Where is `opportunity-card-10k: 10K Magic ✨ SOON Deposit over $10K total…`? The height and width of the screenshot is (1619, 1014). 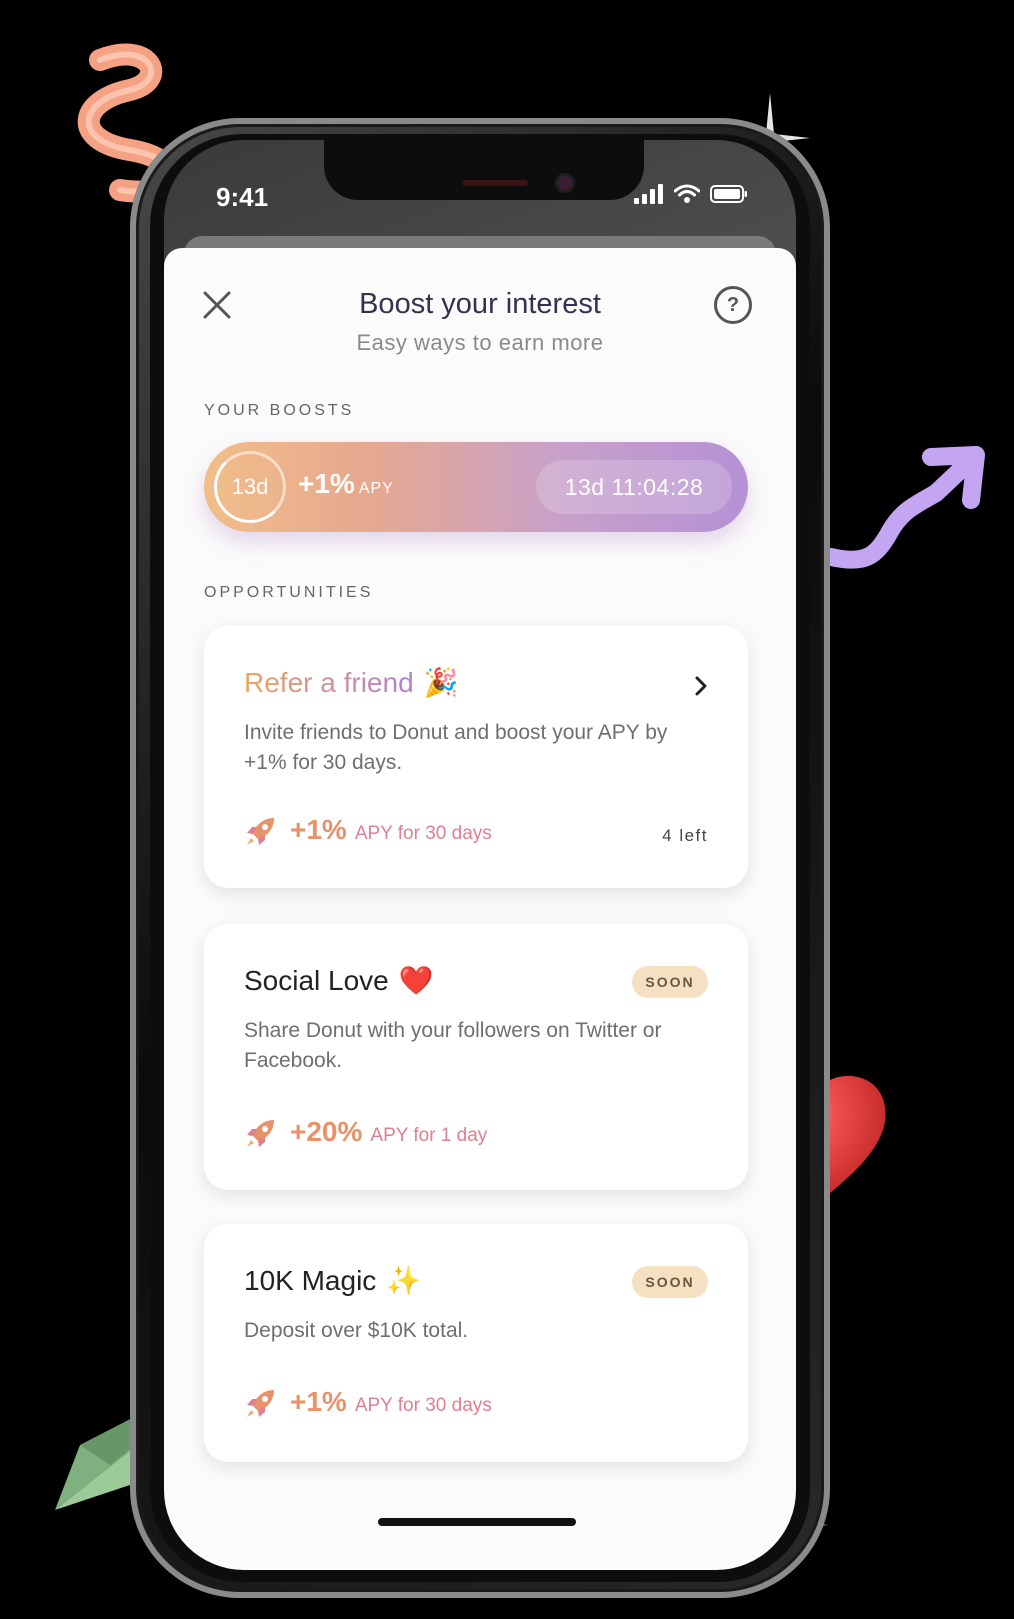
opportunity-card-10k: 10K Magic ✨ SOON Deposit over $10K total… is located at coordinates (476, 1343).